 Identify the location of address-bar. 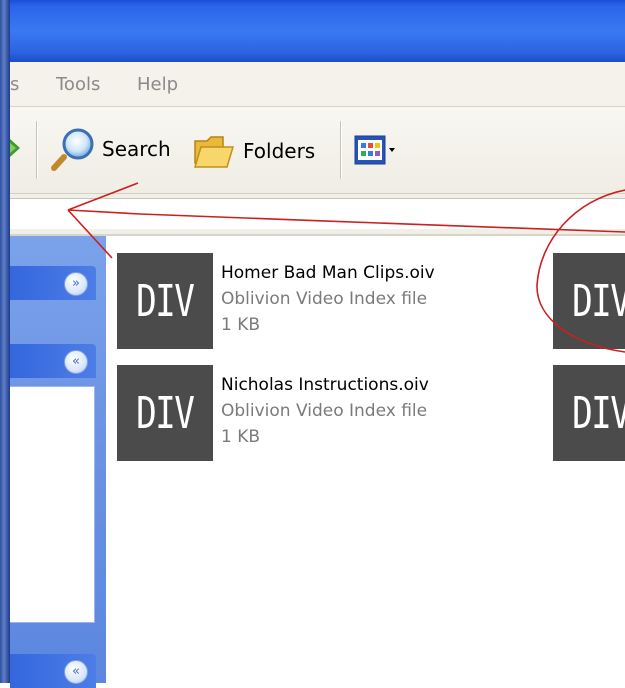
(317, 215).